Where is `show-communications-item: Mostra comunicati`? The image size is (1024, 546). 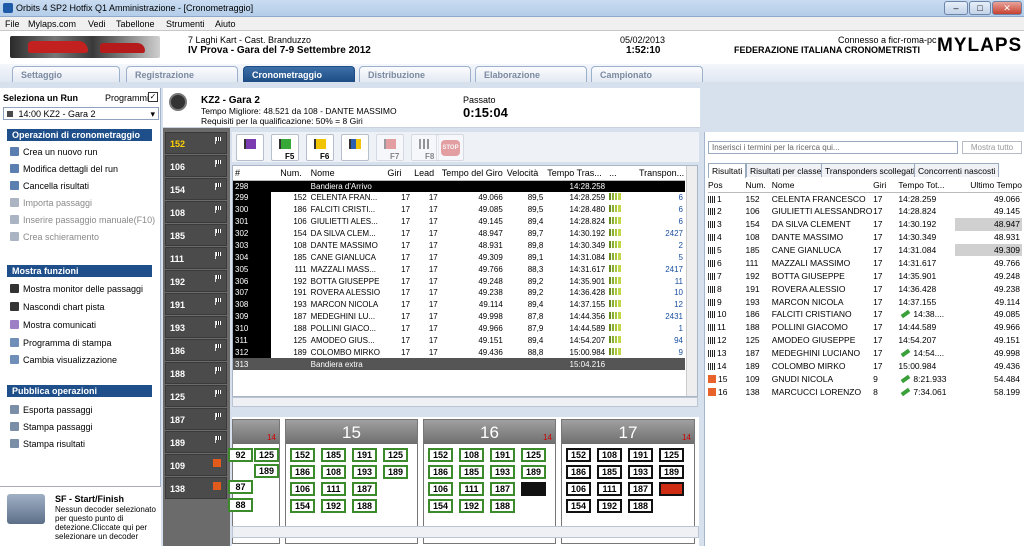
show-communications-item: Mostra comunicati is located at coordinates (53, 326).